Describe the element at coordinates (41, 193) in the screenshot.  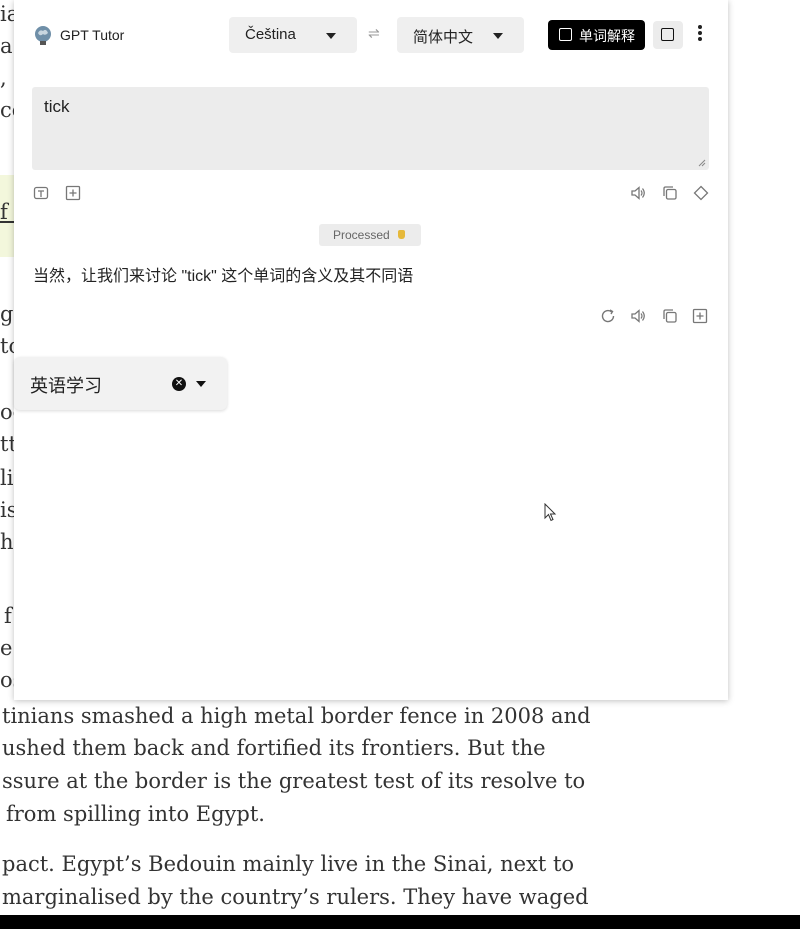
I see `text-format-icon` at that location.